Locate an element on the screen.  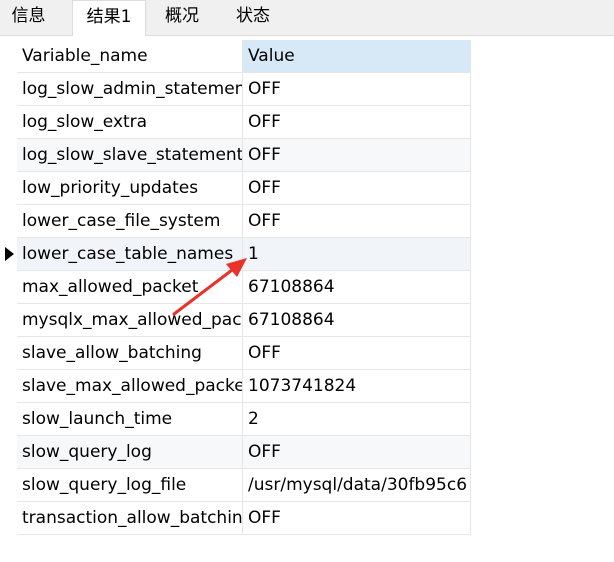
table-row: lower_case_file_system OFF is located at coordinates (235, 221).